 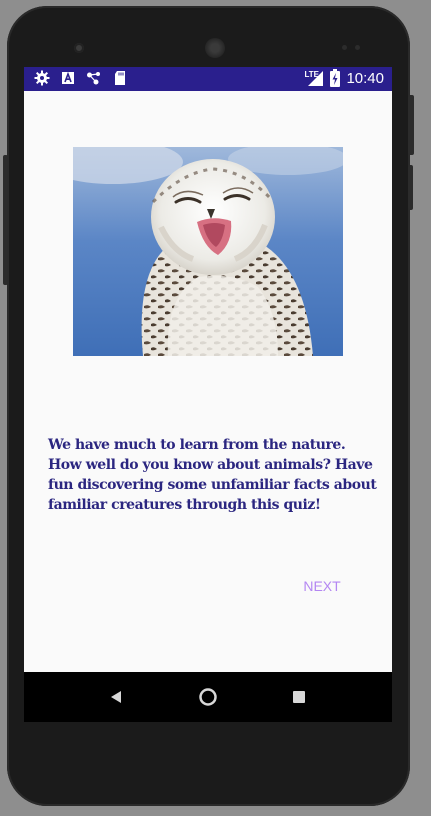 I want to click on home-icon, so click(x=208, y=697).